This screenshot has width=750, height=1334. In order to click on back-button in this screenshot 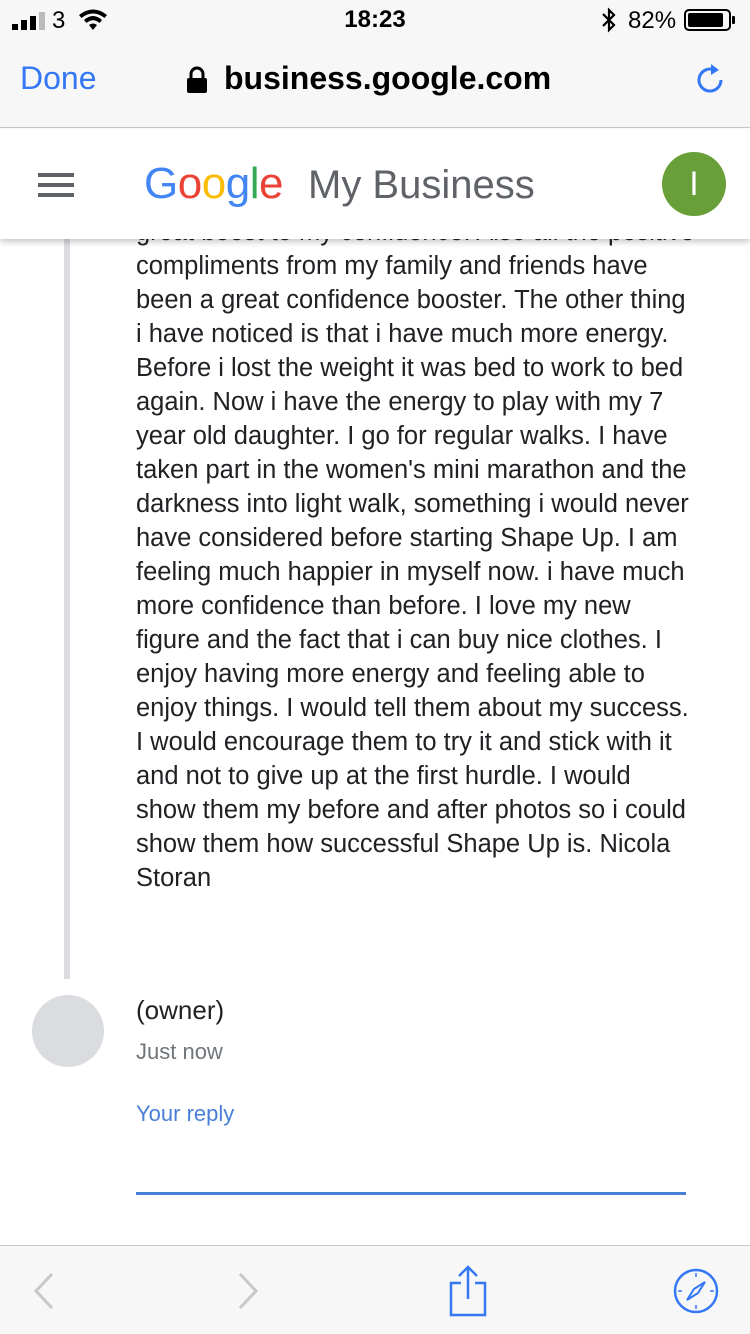, I will do `click(44, 1290)`.